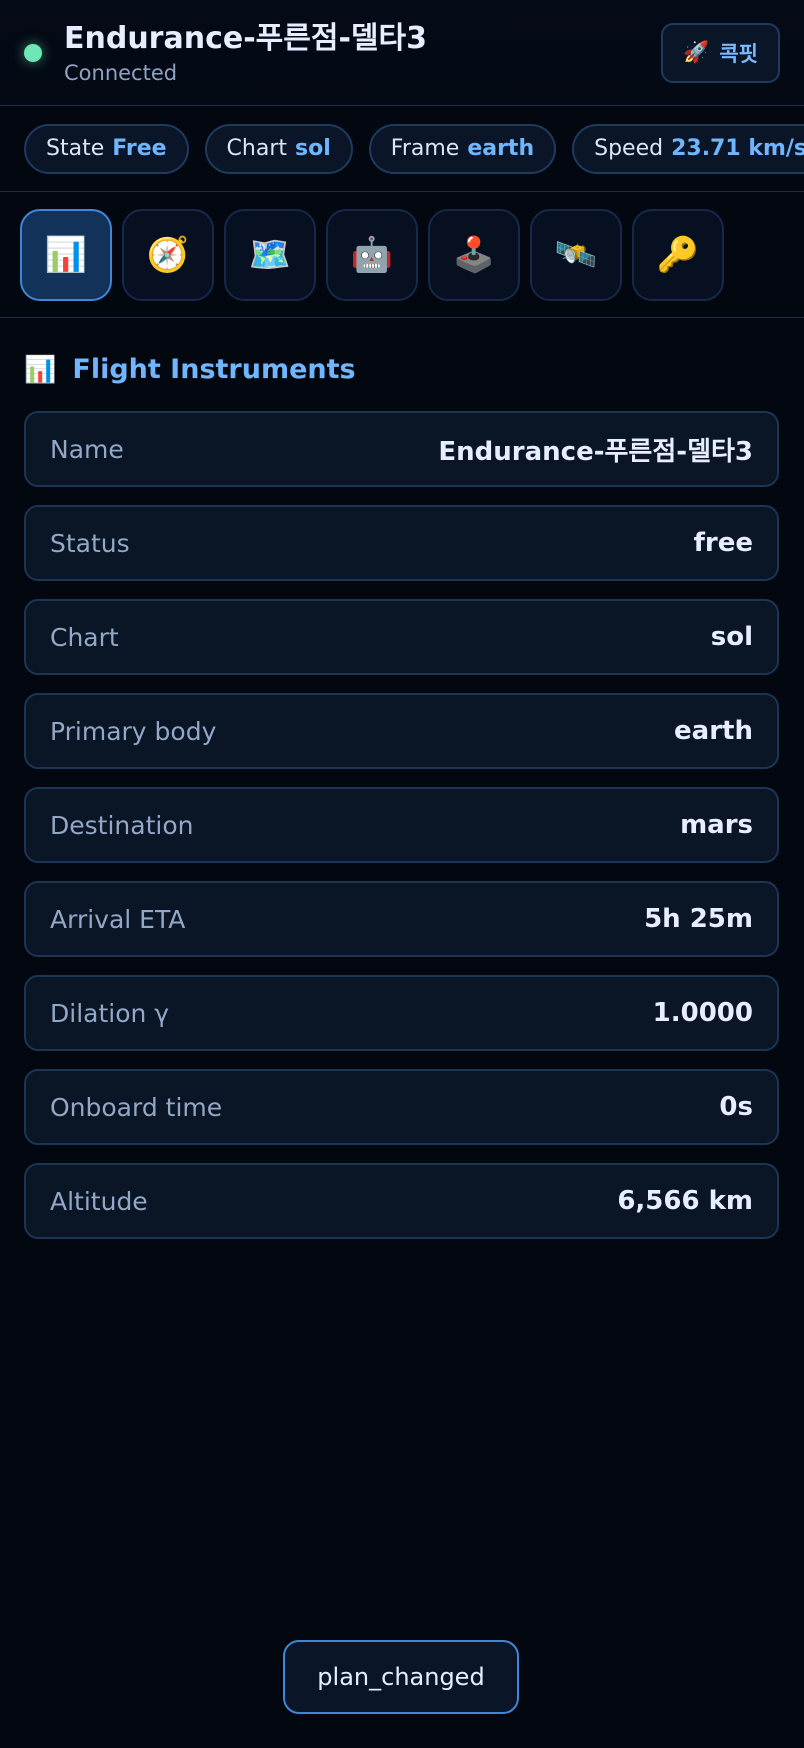 The image size is (804, 1748). Describe the element at coordinates (313, 148) in the screenshot. I see `chip-value: sol` at that location.